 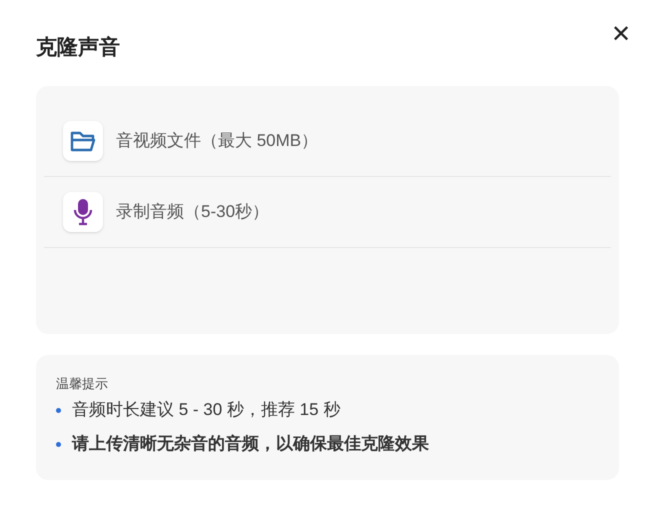 I want to click on tips-heading: 温馨提示, so click(x=82, y=384).